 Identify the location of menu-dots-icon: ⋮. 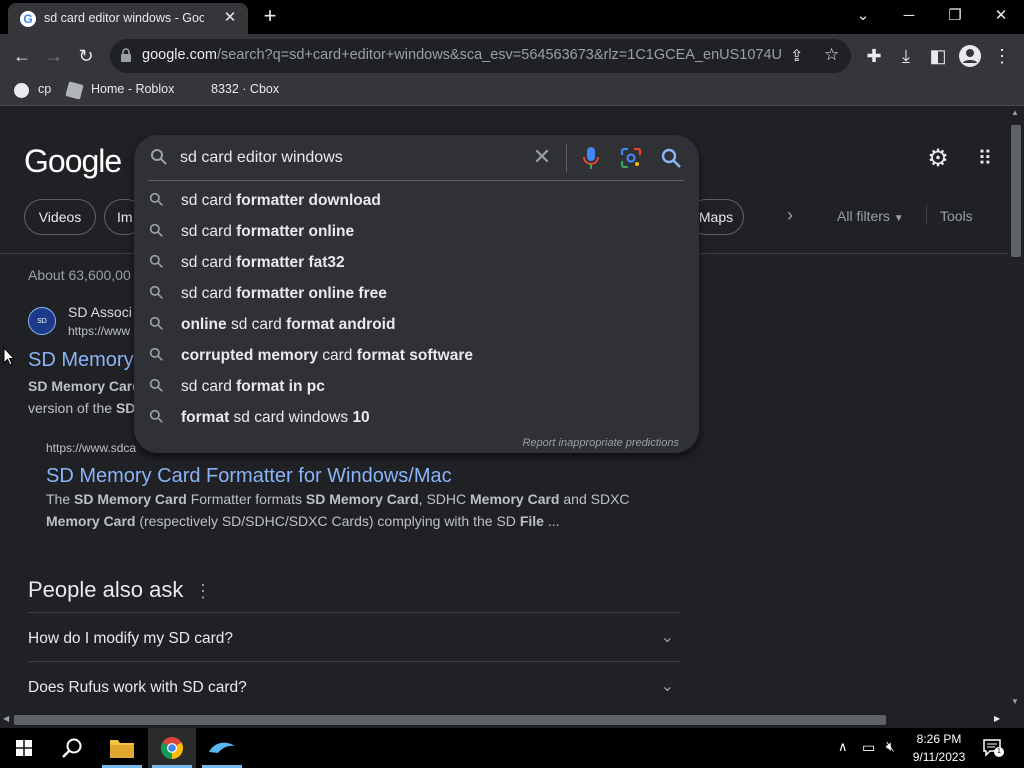
(1002, 56).